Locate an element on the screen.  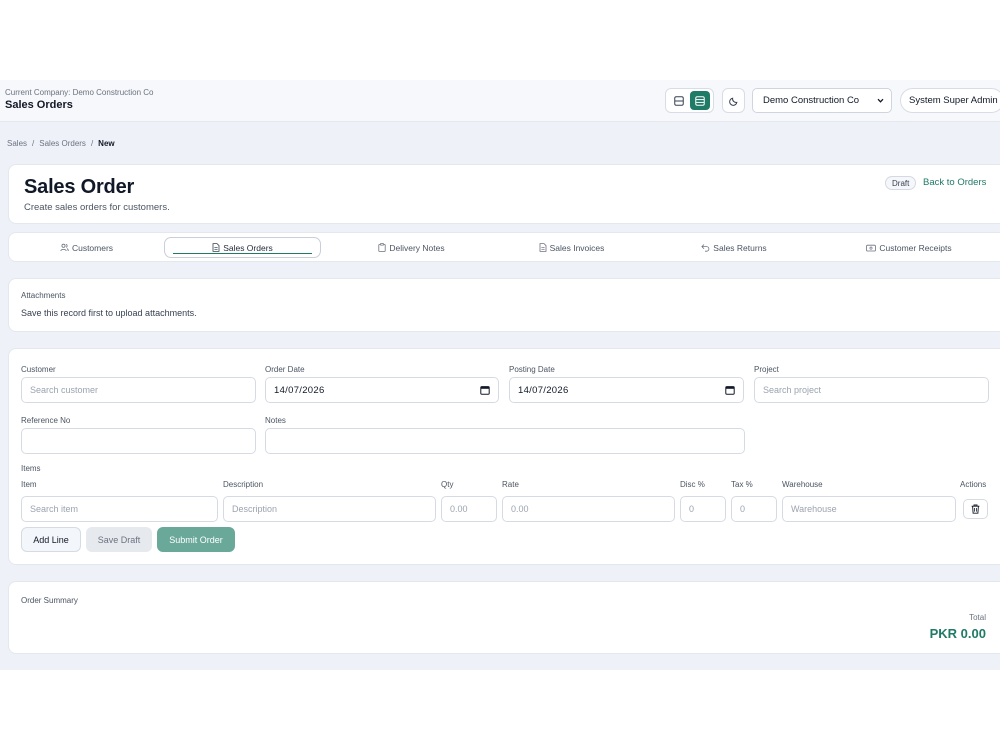
tab-sales-orders: Sales Orders is located at coordinates (242, 247).